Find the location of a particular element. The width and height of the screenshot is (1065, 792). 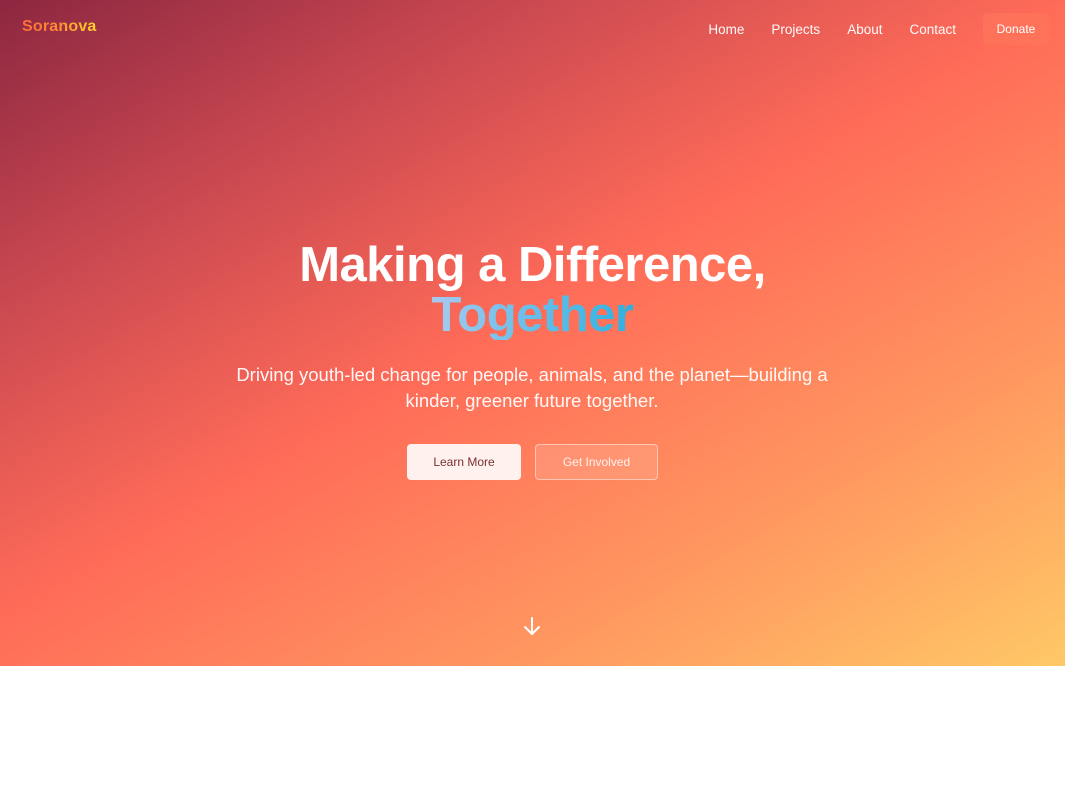

arrow-down-icon is located at coordinates (532, 626).